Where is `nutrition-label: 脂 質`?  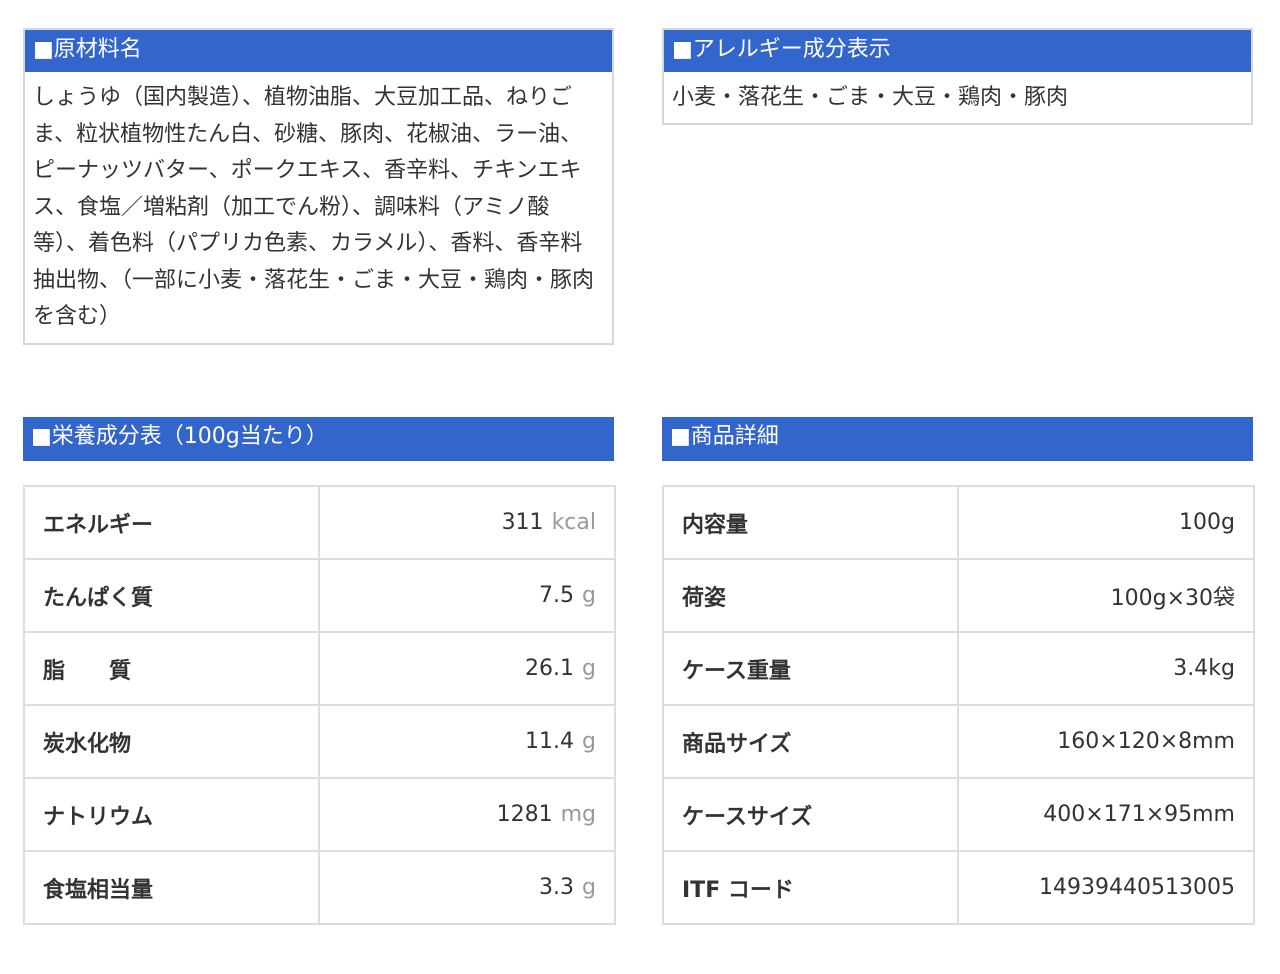 nutrition-label: 脂 質 is located at coordinates (171, 668).